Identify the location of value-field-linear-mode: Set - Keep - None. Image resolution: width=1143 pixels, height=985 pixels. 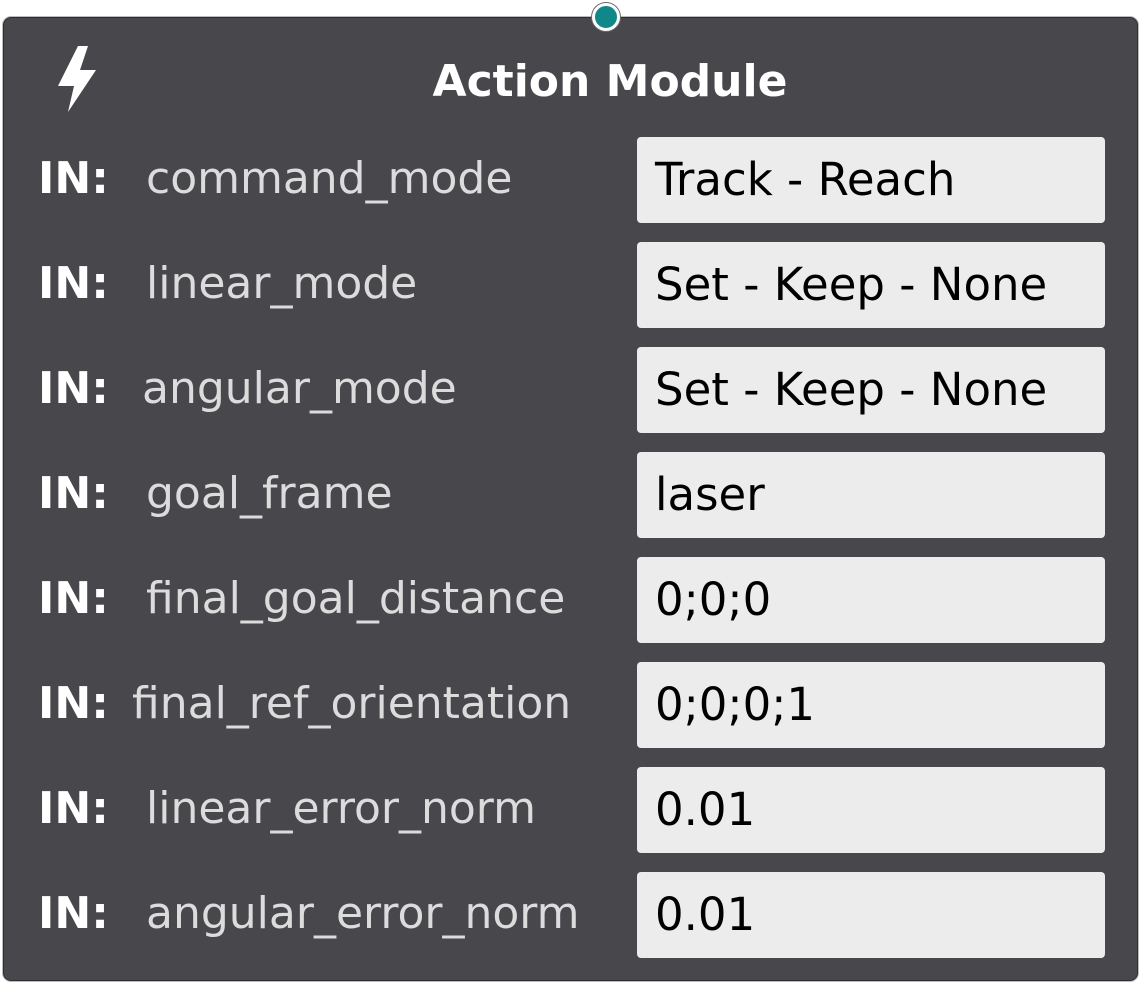
(871, 285).